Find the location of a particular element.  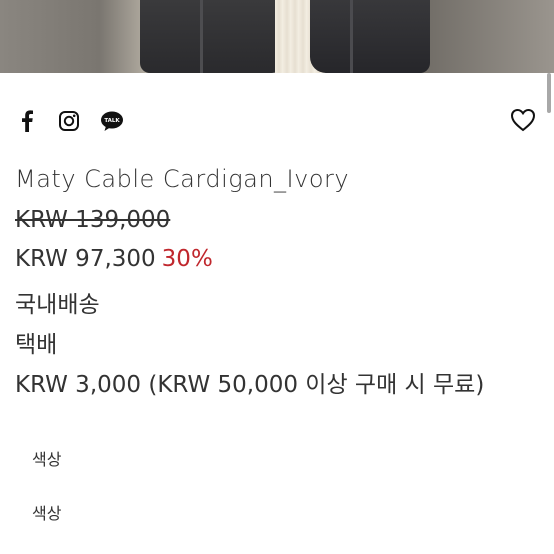

product-title: Maty Cable Cardigan_Ivory is located at coordinates (182, 179).